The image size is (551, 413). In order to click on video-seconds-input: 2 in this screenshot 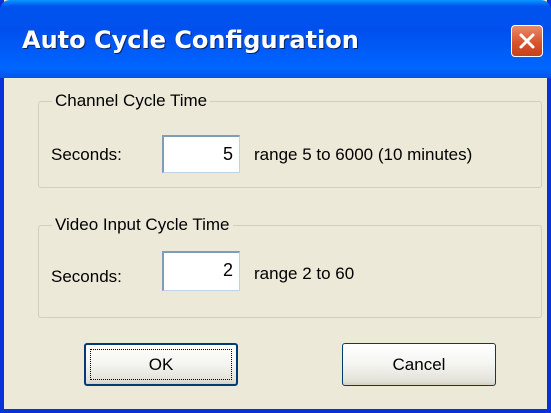, I will do `click(201, 271)`.